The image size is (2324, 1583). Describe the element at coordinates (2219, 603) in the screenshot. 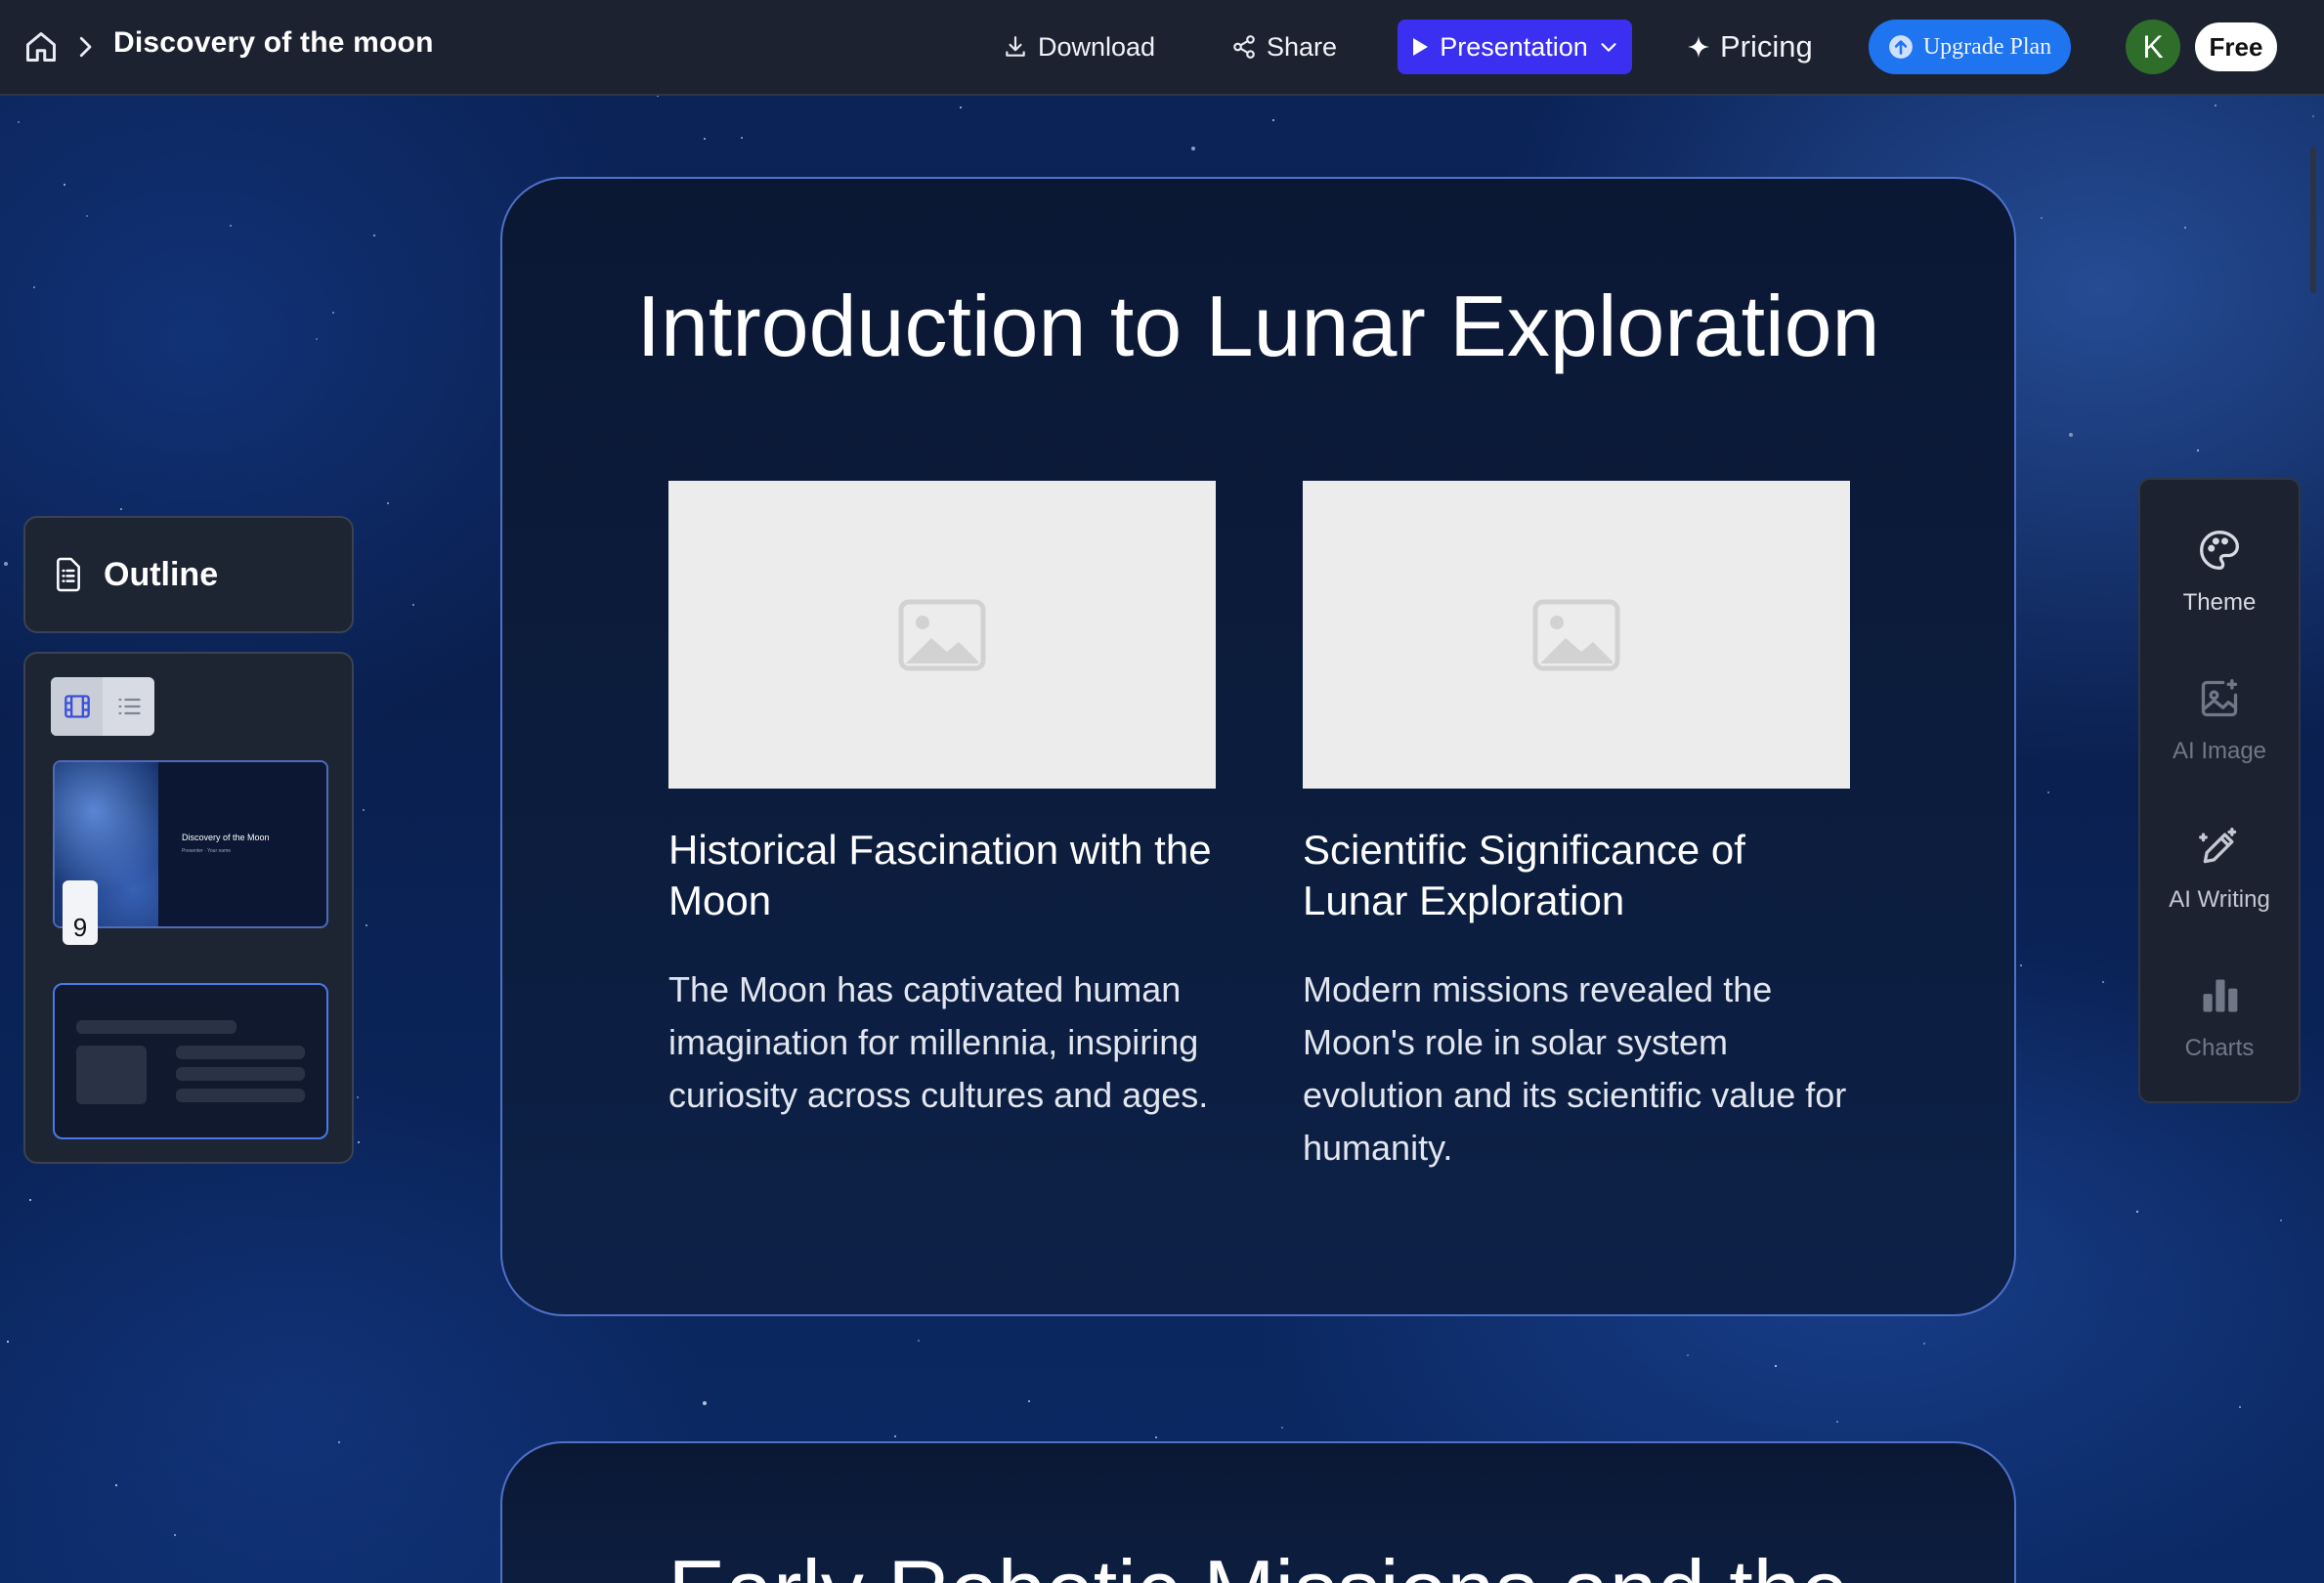

I see `theme-tool-label: Theme` at that location.